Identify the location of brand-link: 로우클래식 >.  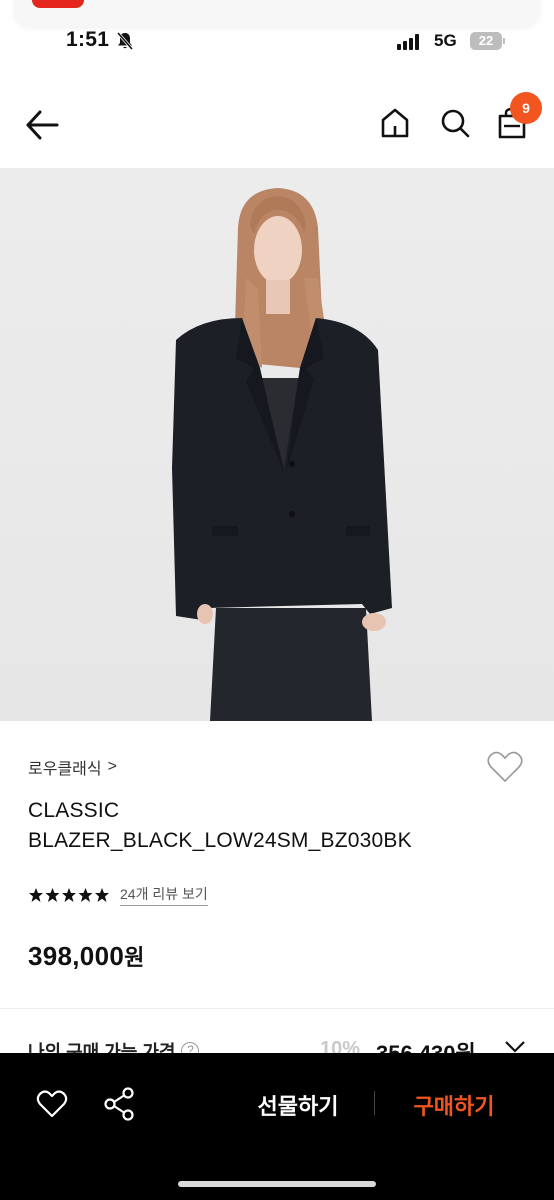
(72, 767).